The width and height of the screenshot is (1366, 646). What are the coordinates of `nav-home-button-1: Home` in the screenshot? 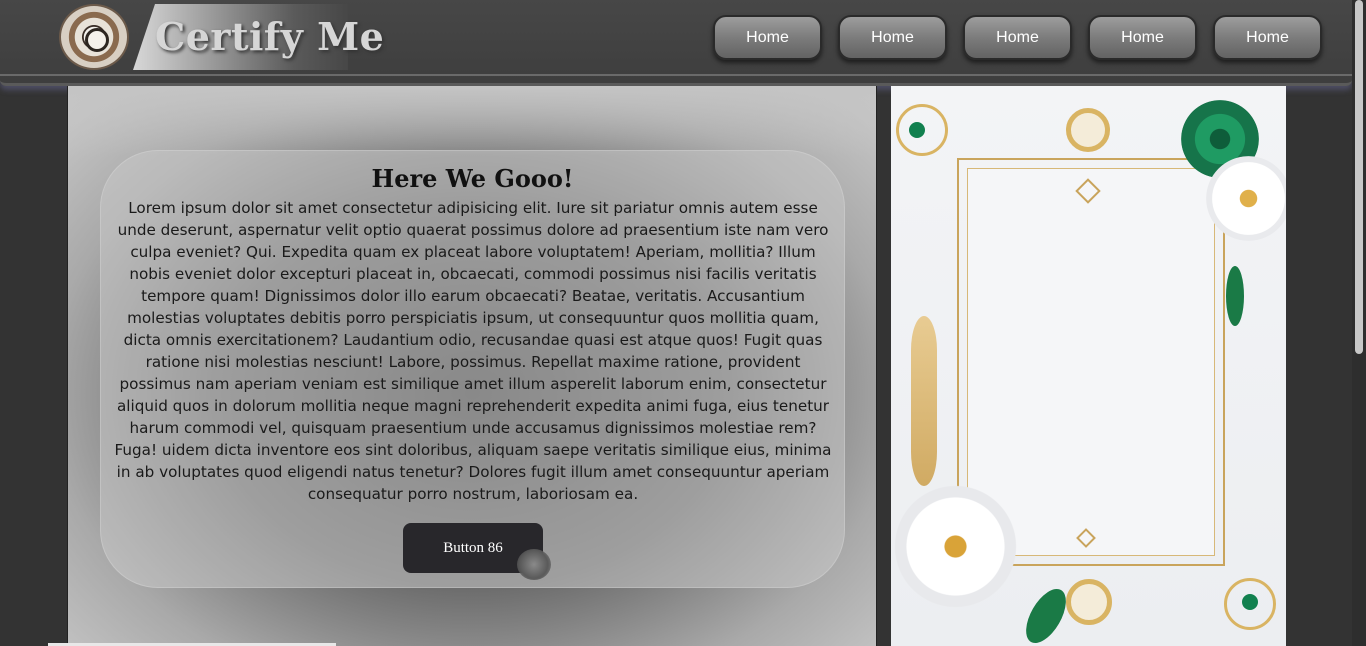 It's located at (767, 37).